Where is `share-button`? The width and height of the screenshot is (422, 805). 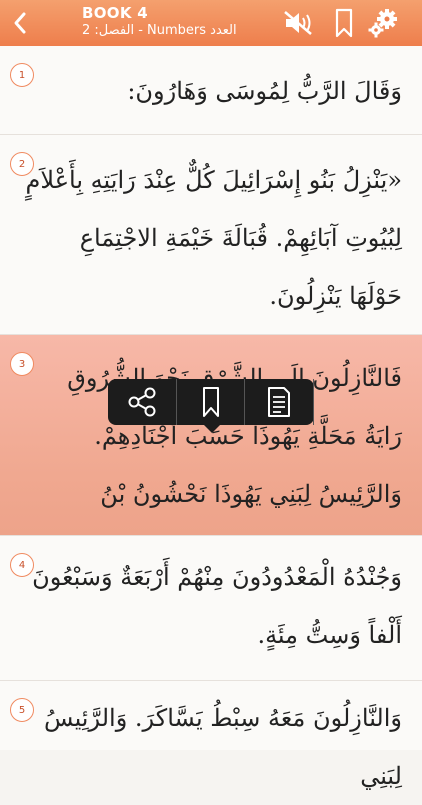
share-button is located at coordinates (142, 402).